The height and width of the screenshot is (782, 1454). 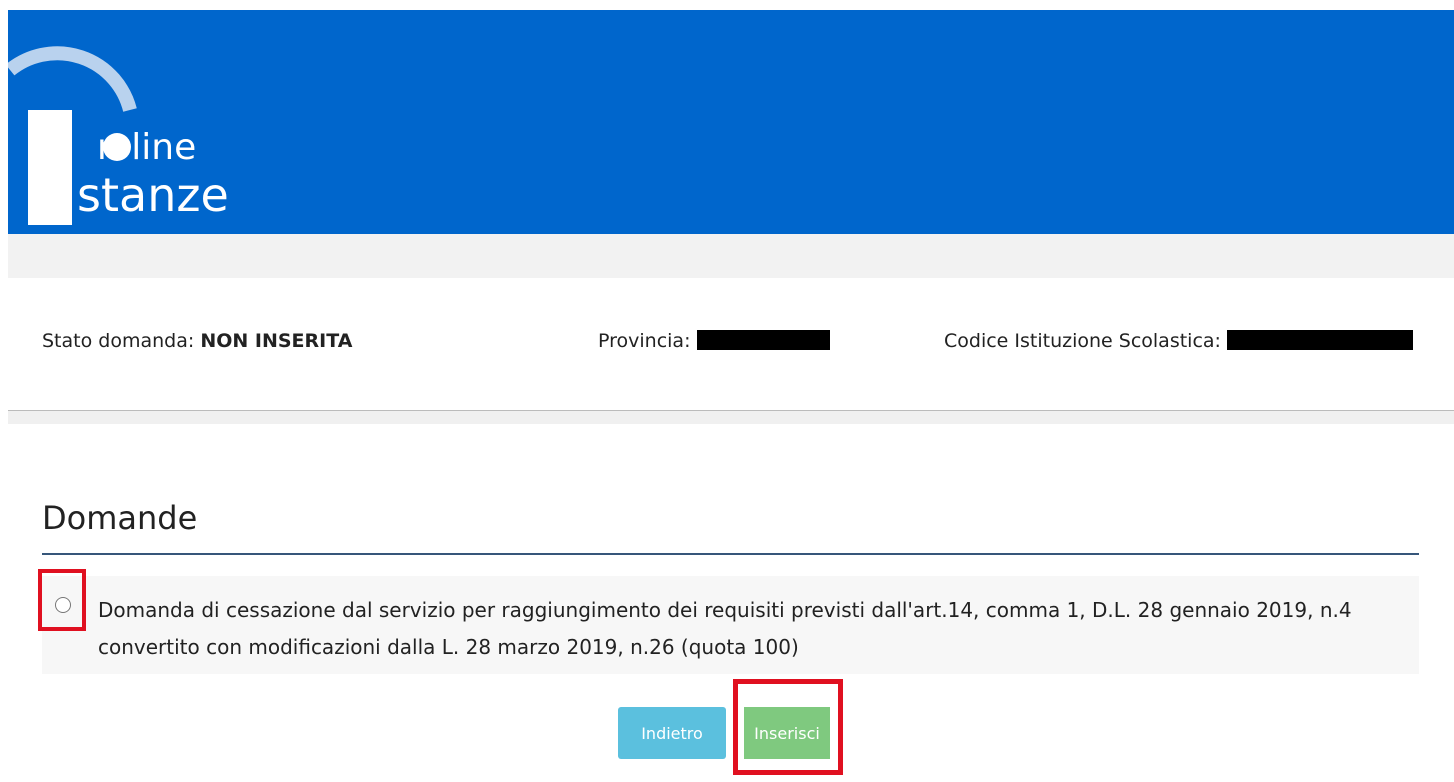 What do you see at coordinates (672, 733) in the screenshot?
I see `back-button: Indietro` at bounding box center [672, 733].